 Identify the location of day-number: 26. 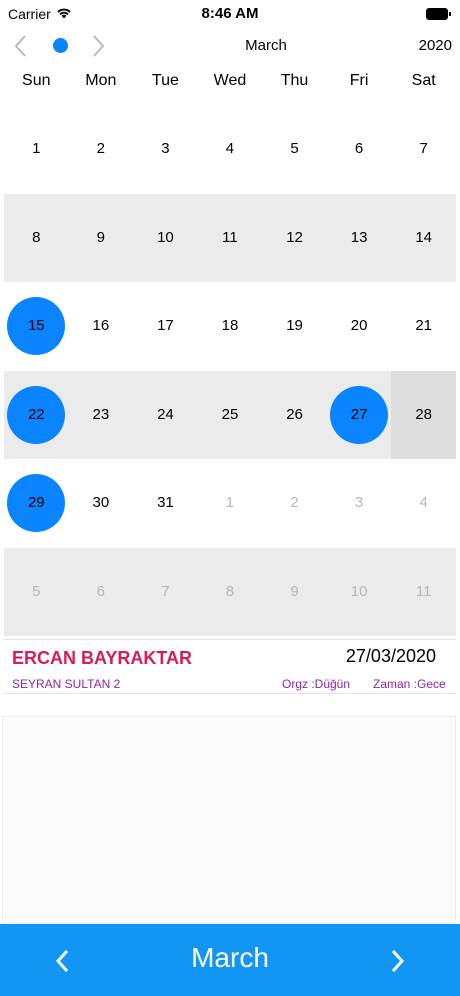
(294, 414).